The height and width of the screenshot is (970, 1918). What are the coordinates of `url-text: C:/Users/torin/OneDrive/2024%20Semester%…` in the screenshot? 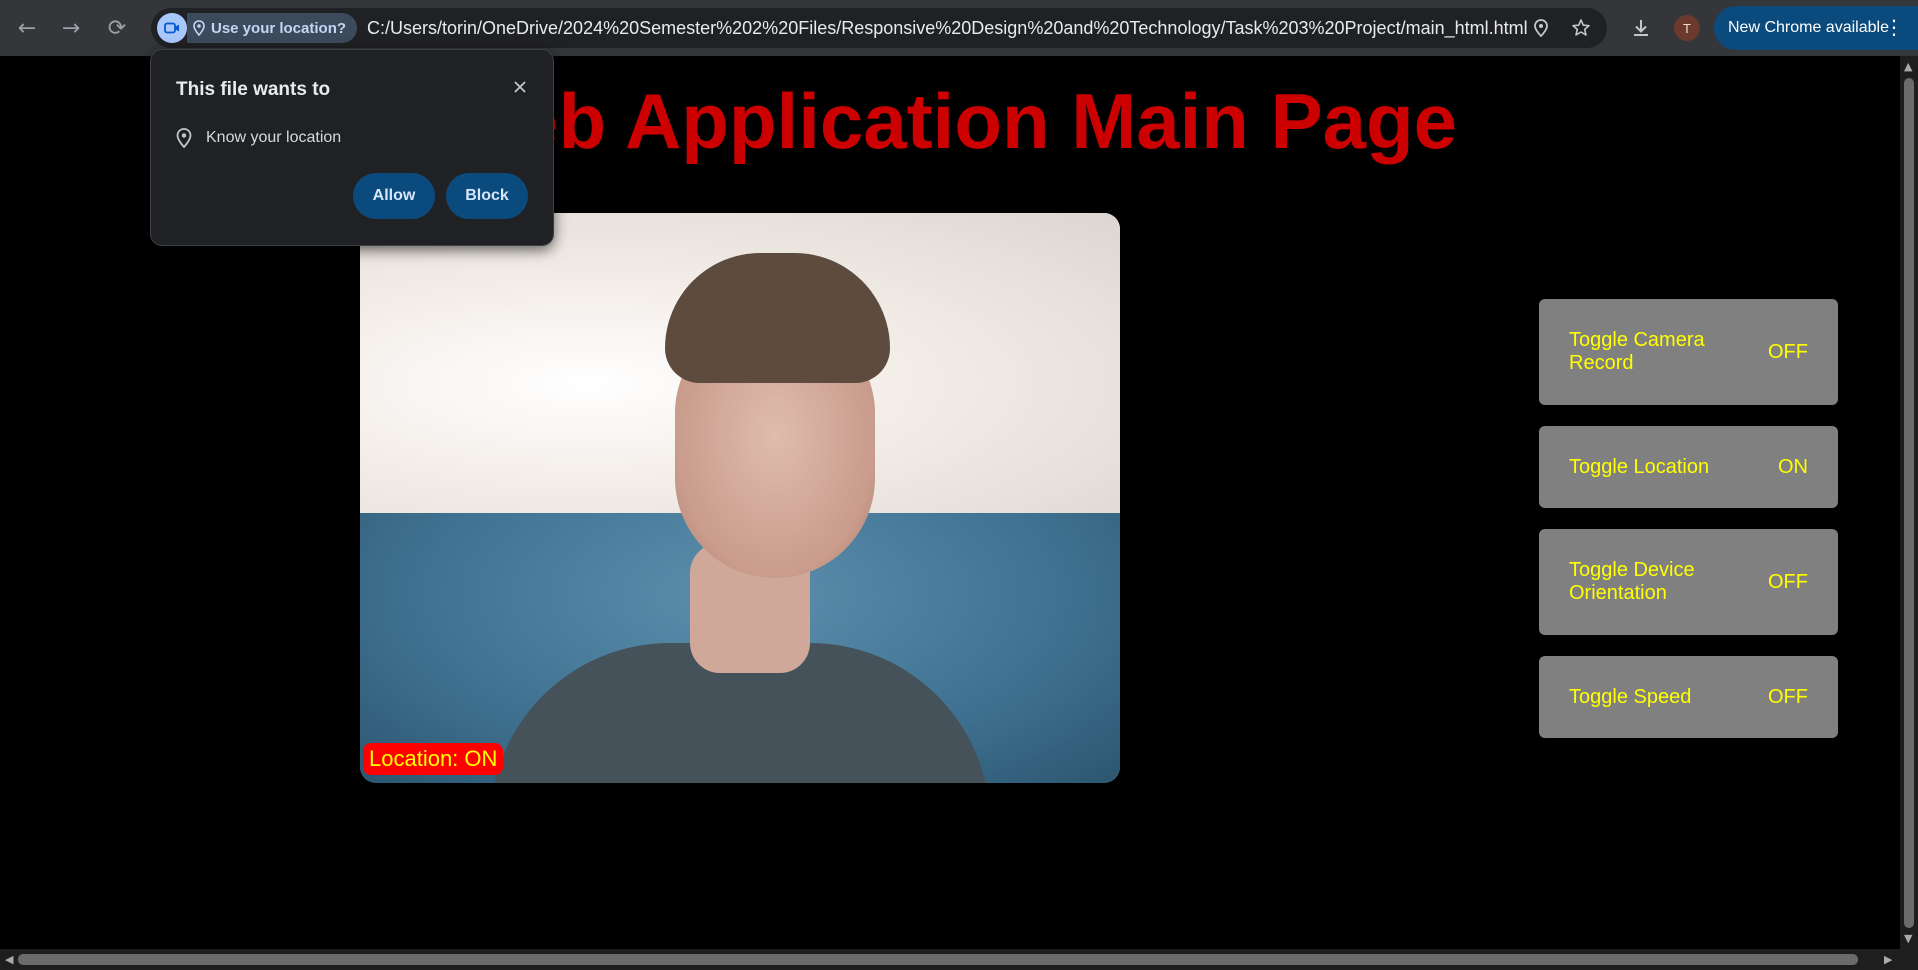 It's located at (947, 28).